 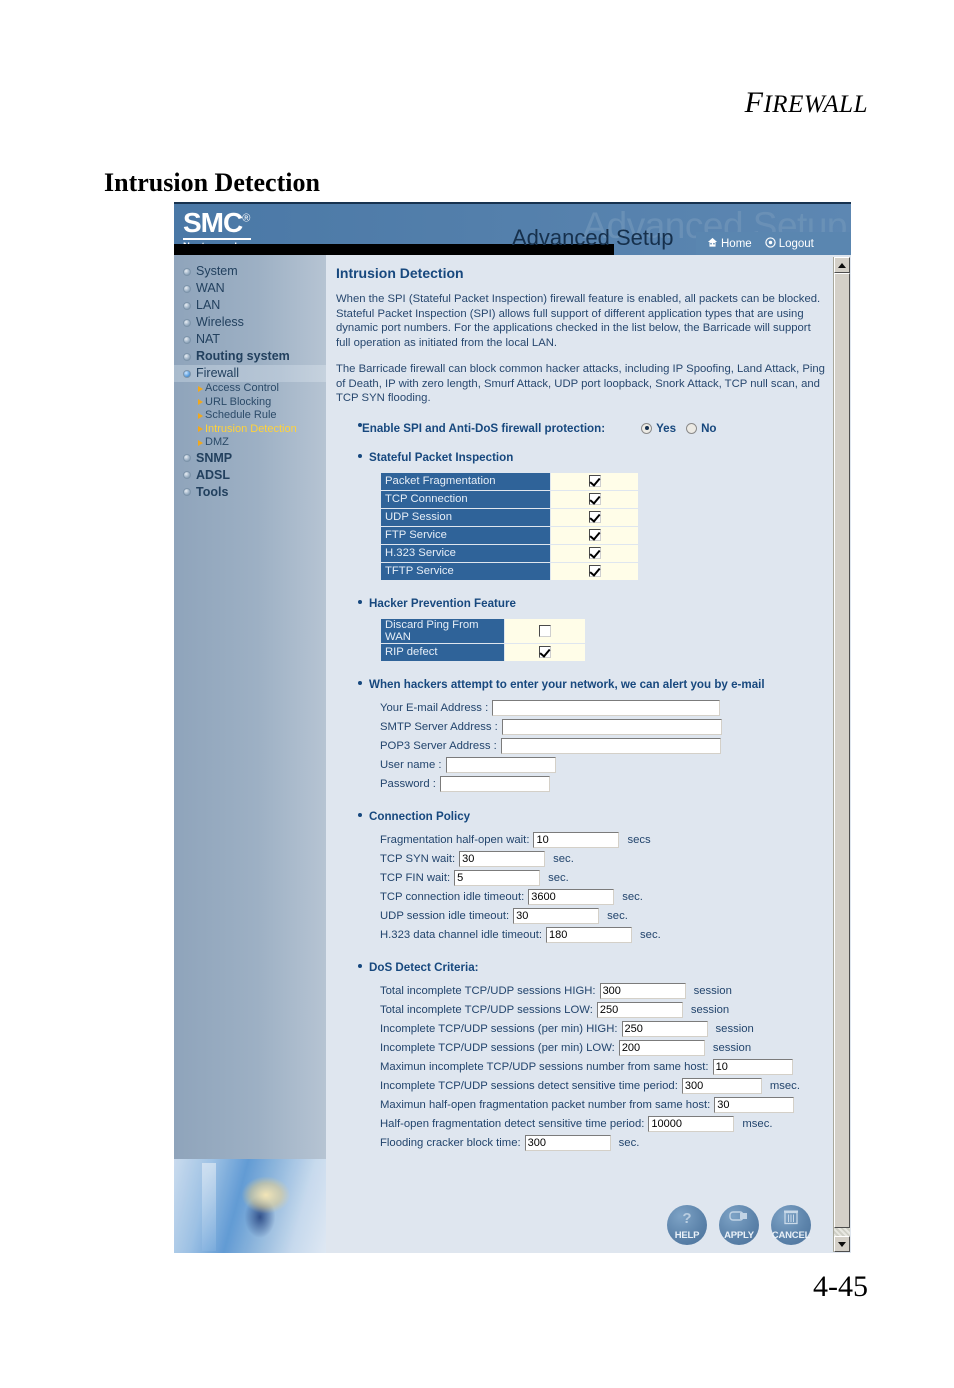 I want to click on scrollbar-thumb, so click(x=842, y=750).